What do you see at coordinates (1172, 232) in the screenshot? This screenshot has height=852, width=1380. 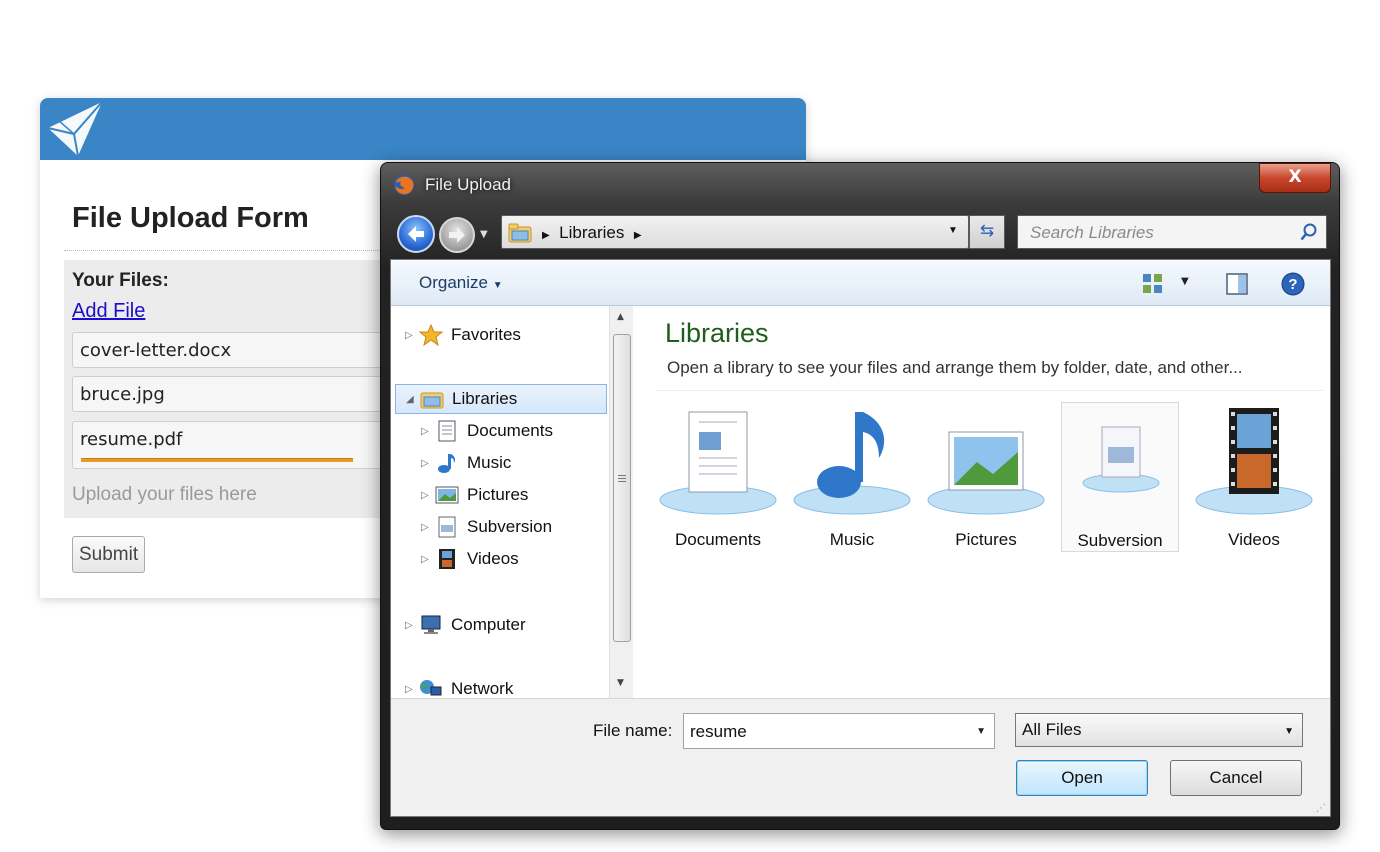 I see `search-input: Search Libraries` at bounding box center [1172, 232].